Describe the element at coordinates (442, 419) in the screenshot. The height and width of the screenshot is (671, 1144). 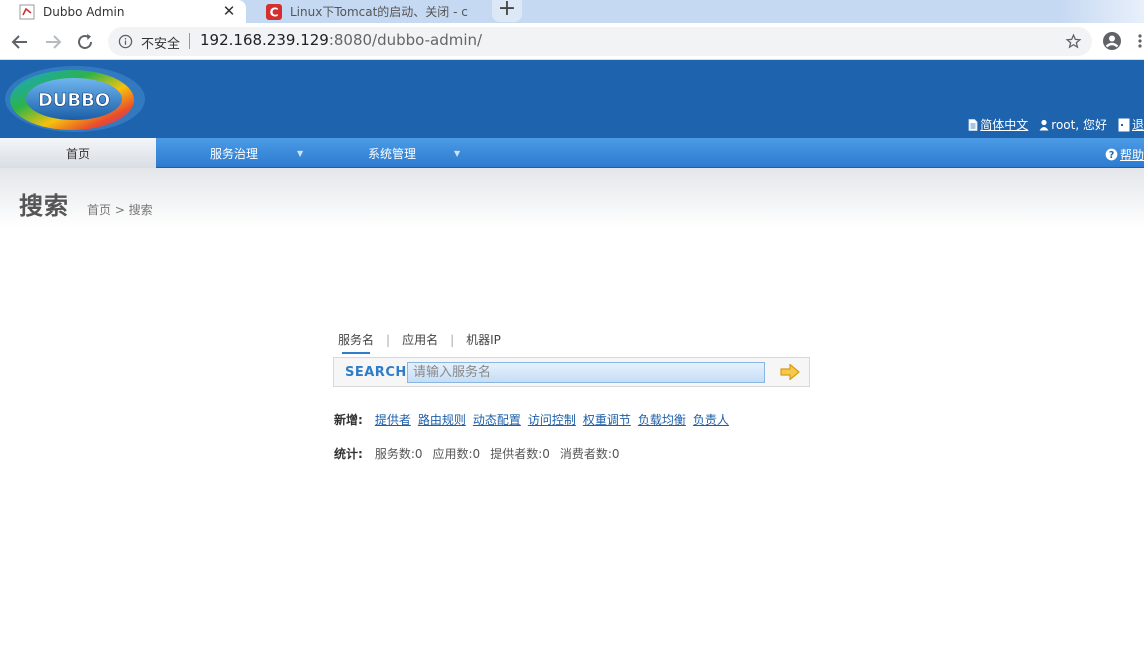
I see `add-route-rule-link: 路由规则` at that location.